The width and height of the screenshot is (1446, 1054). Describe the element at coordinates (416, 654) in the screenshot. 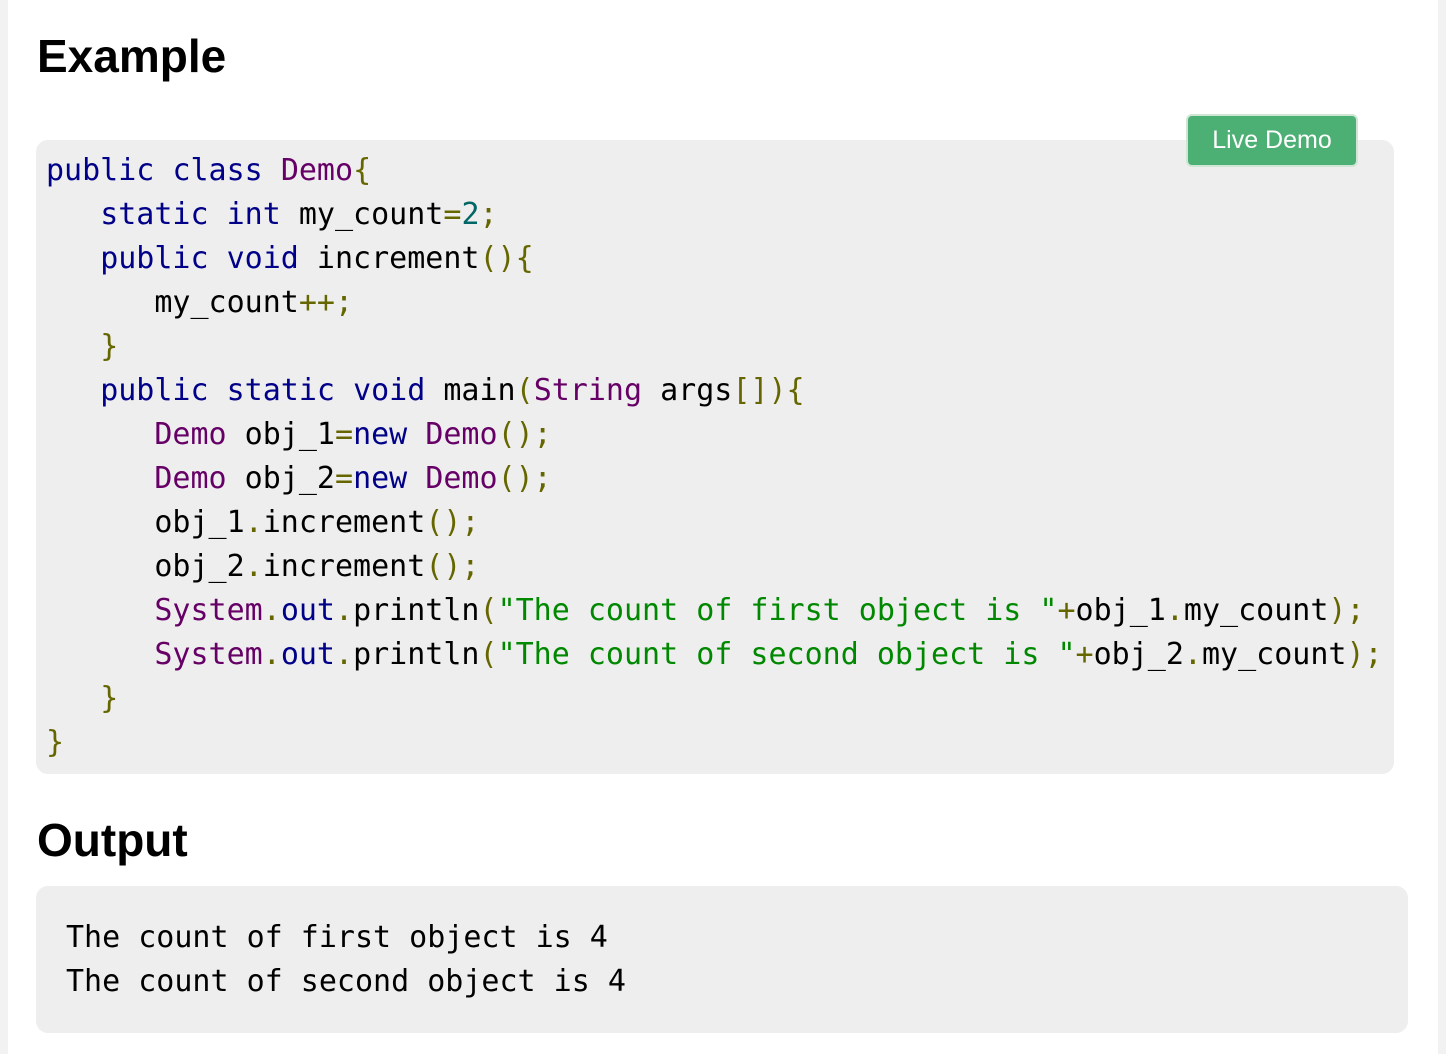

I see `code-token: println` at that location.